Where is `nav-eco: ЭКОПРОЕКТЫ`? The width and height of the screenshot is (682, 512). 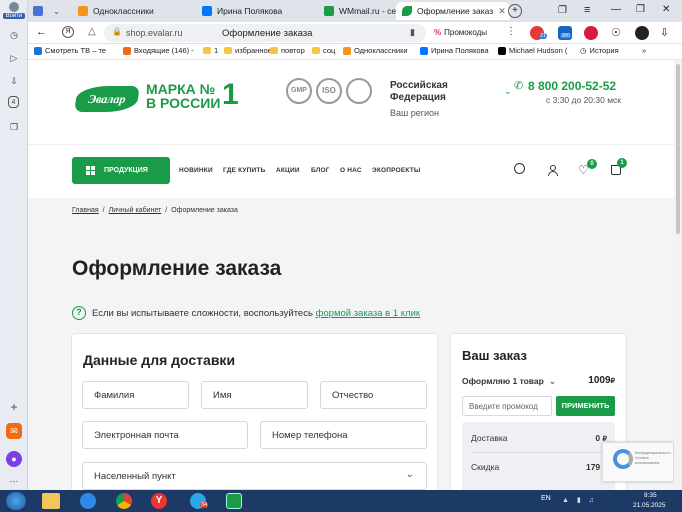 nav-eco: ЭКОПРОЕКТЫ is located at coordinates (396, 170).